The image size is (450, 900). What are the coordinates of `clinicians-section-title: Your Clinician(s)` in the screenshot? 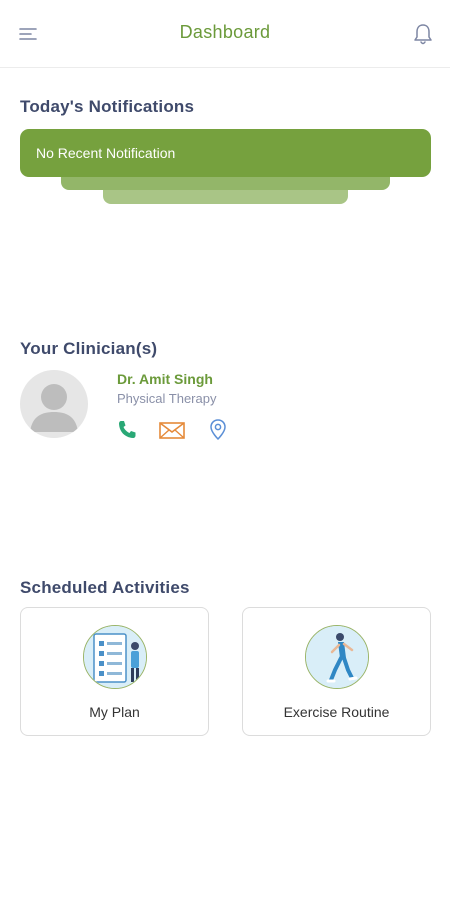 It's located at (89, 348).